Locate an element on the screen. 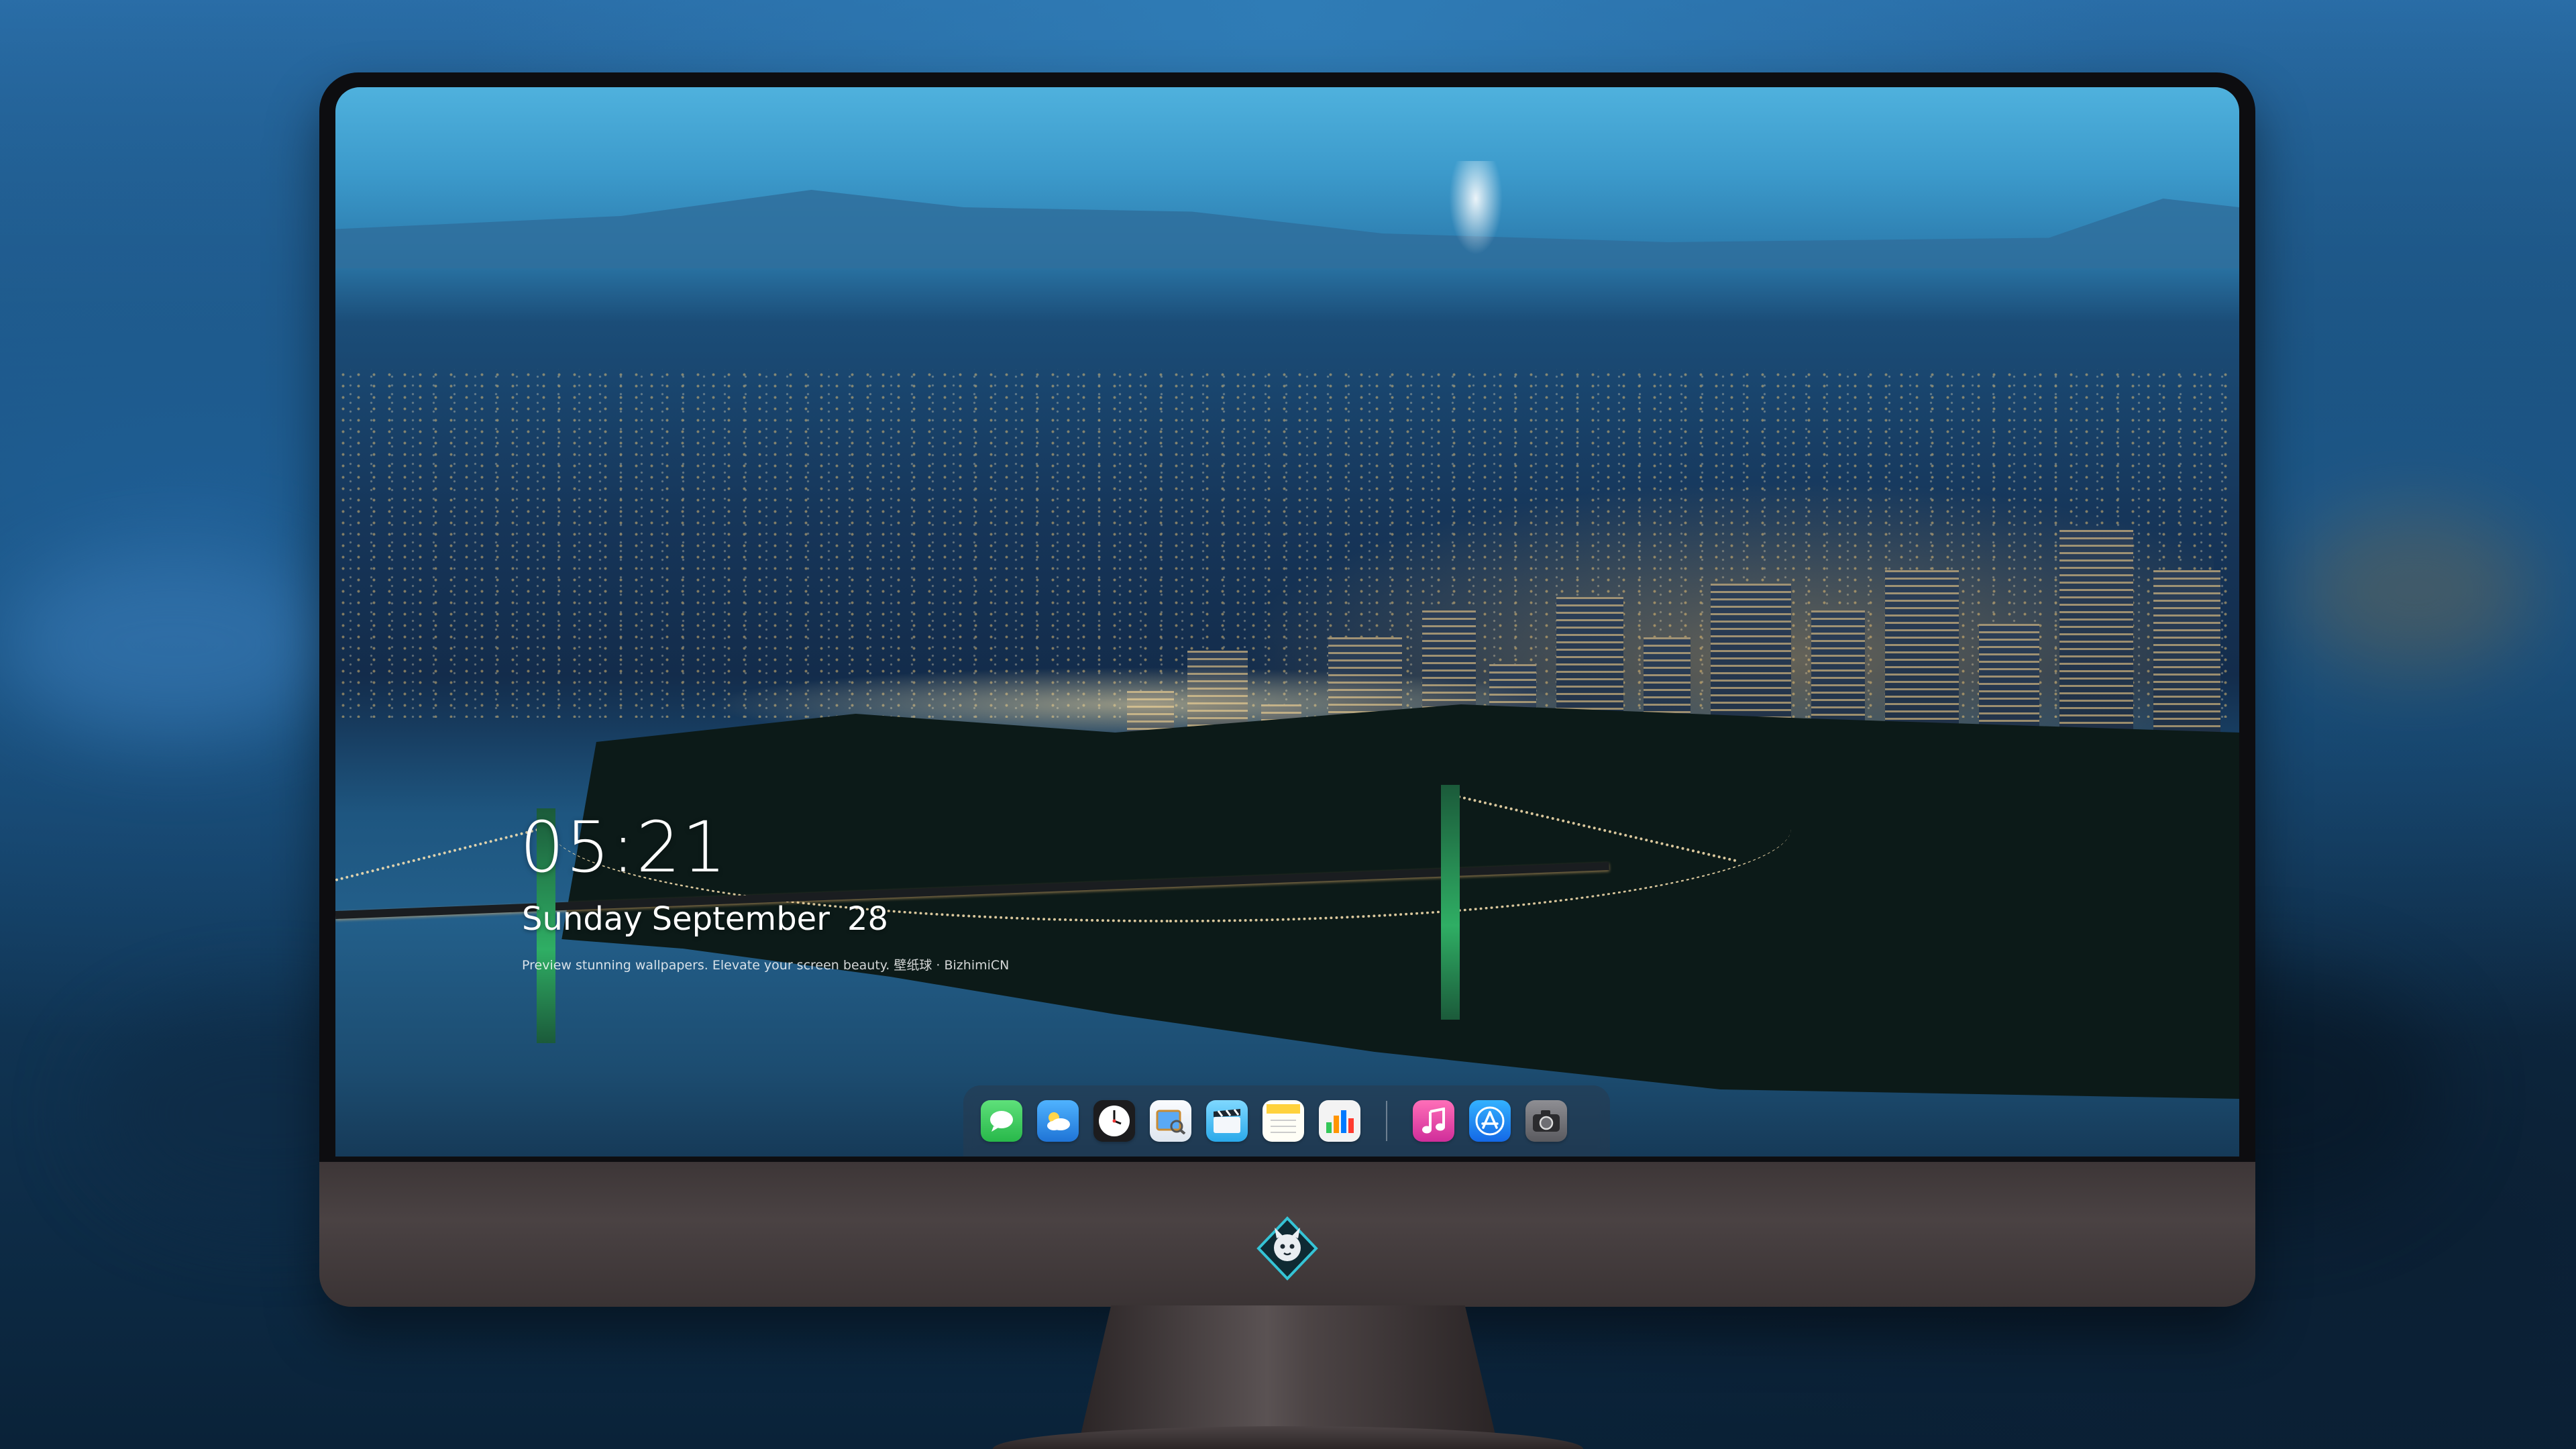 The image size is (2576, 1449). wallpaper-steam is located at coordinates (1476, 208).